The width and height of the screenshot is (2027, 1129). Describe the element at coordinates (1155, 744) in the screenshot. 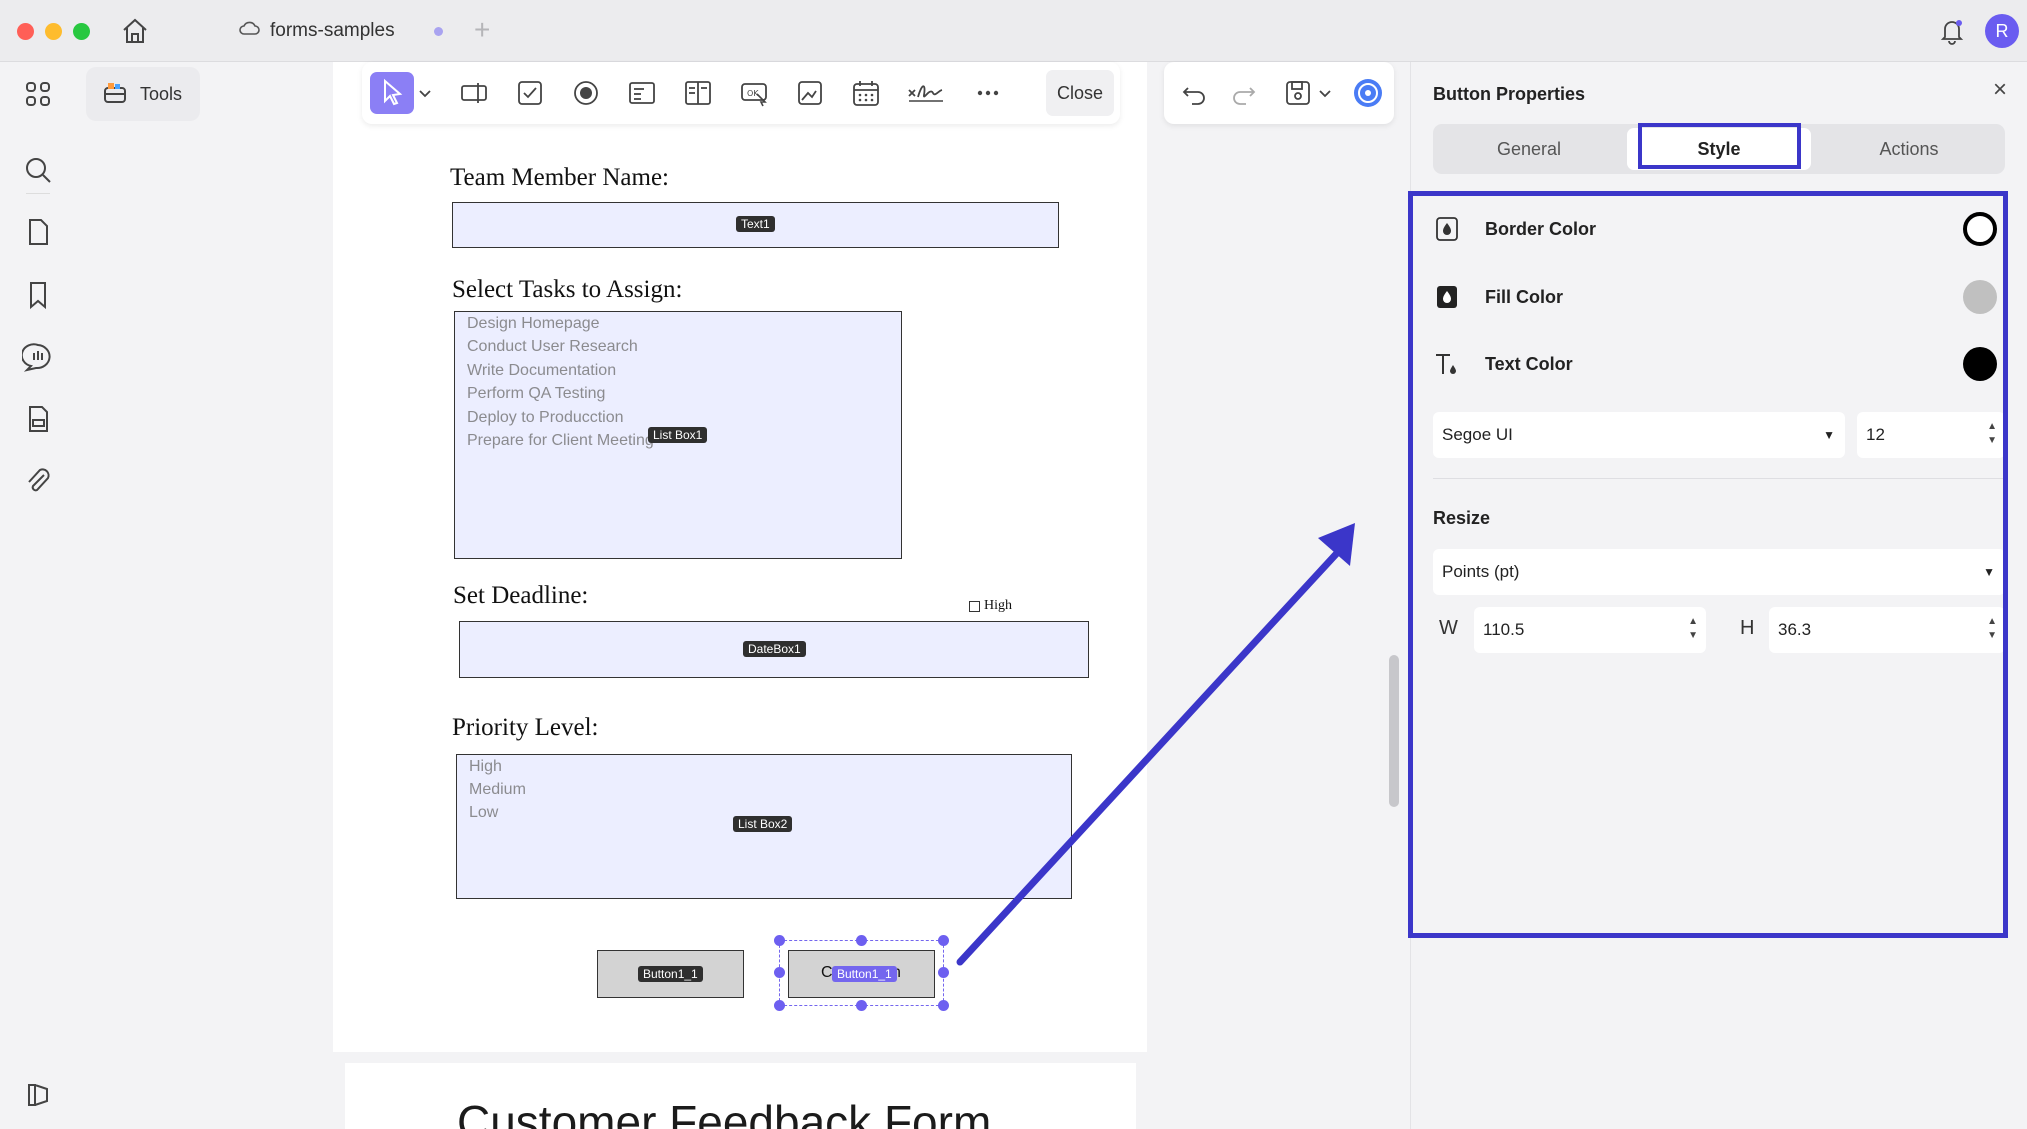

I see `pointer-arrow` at that location.